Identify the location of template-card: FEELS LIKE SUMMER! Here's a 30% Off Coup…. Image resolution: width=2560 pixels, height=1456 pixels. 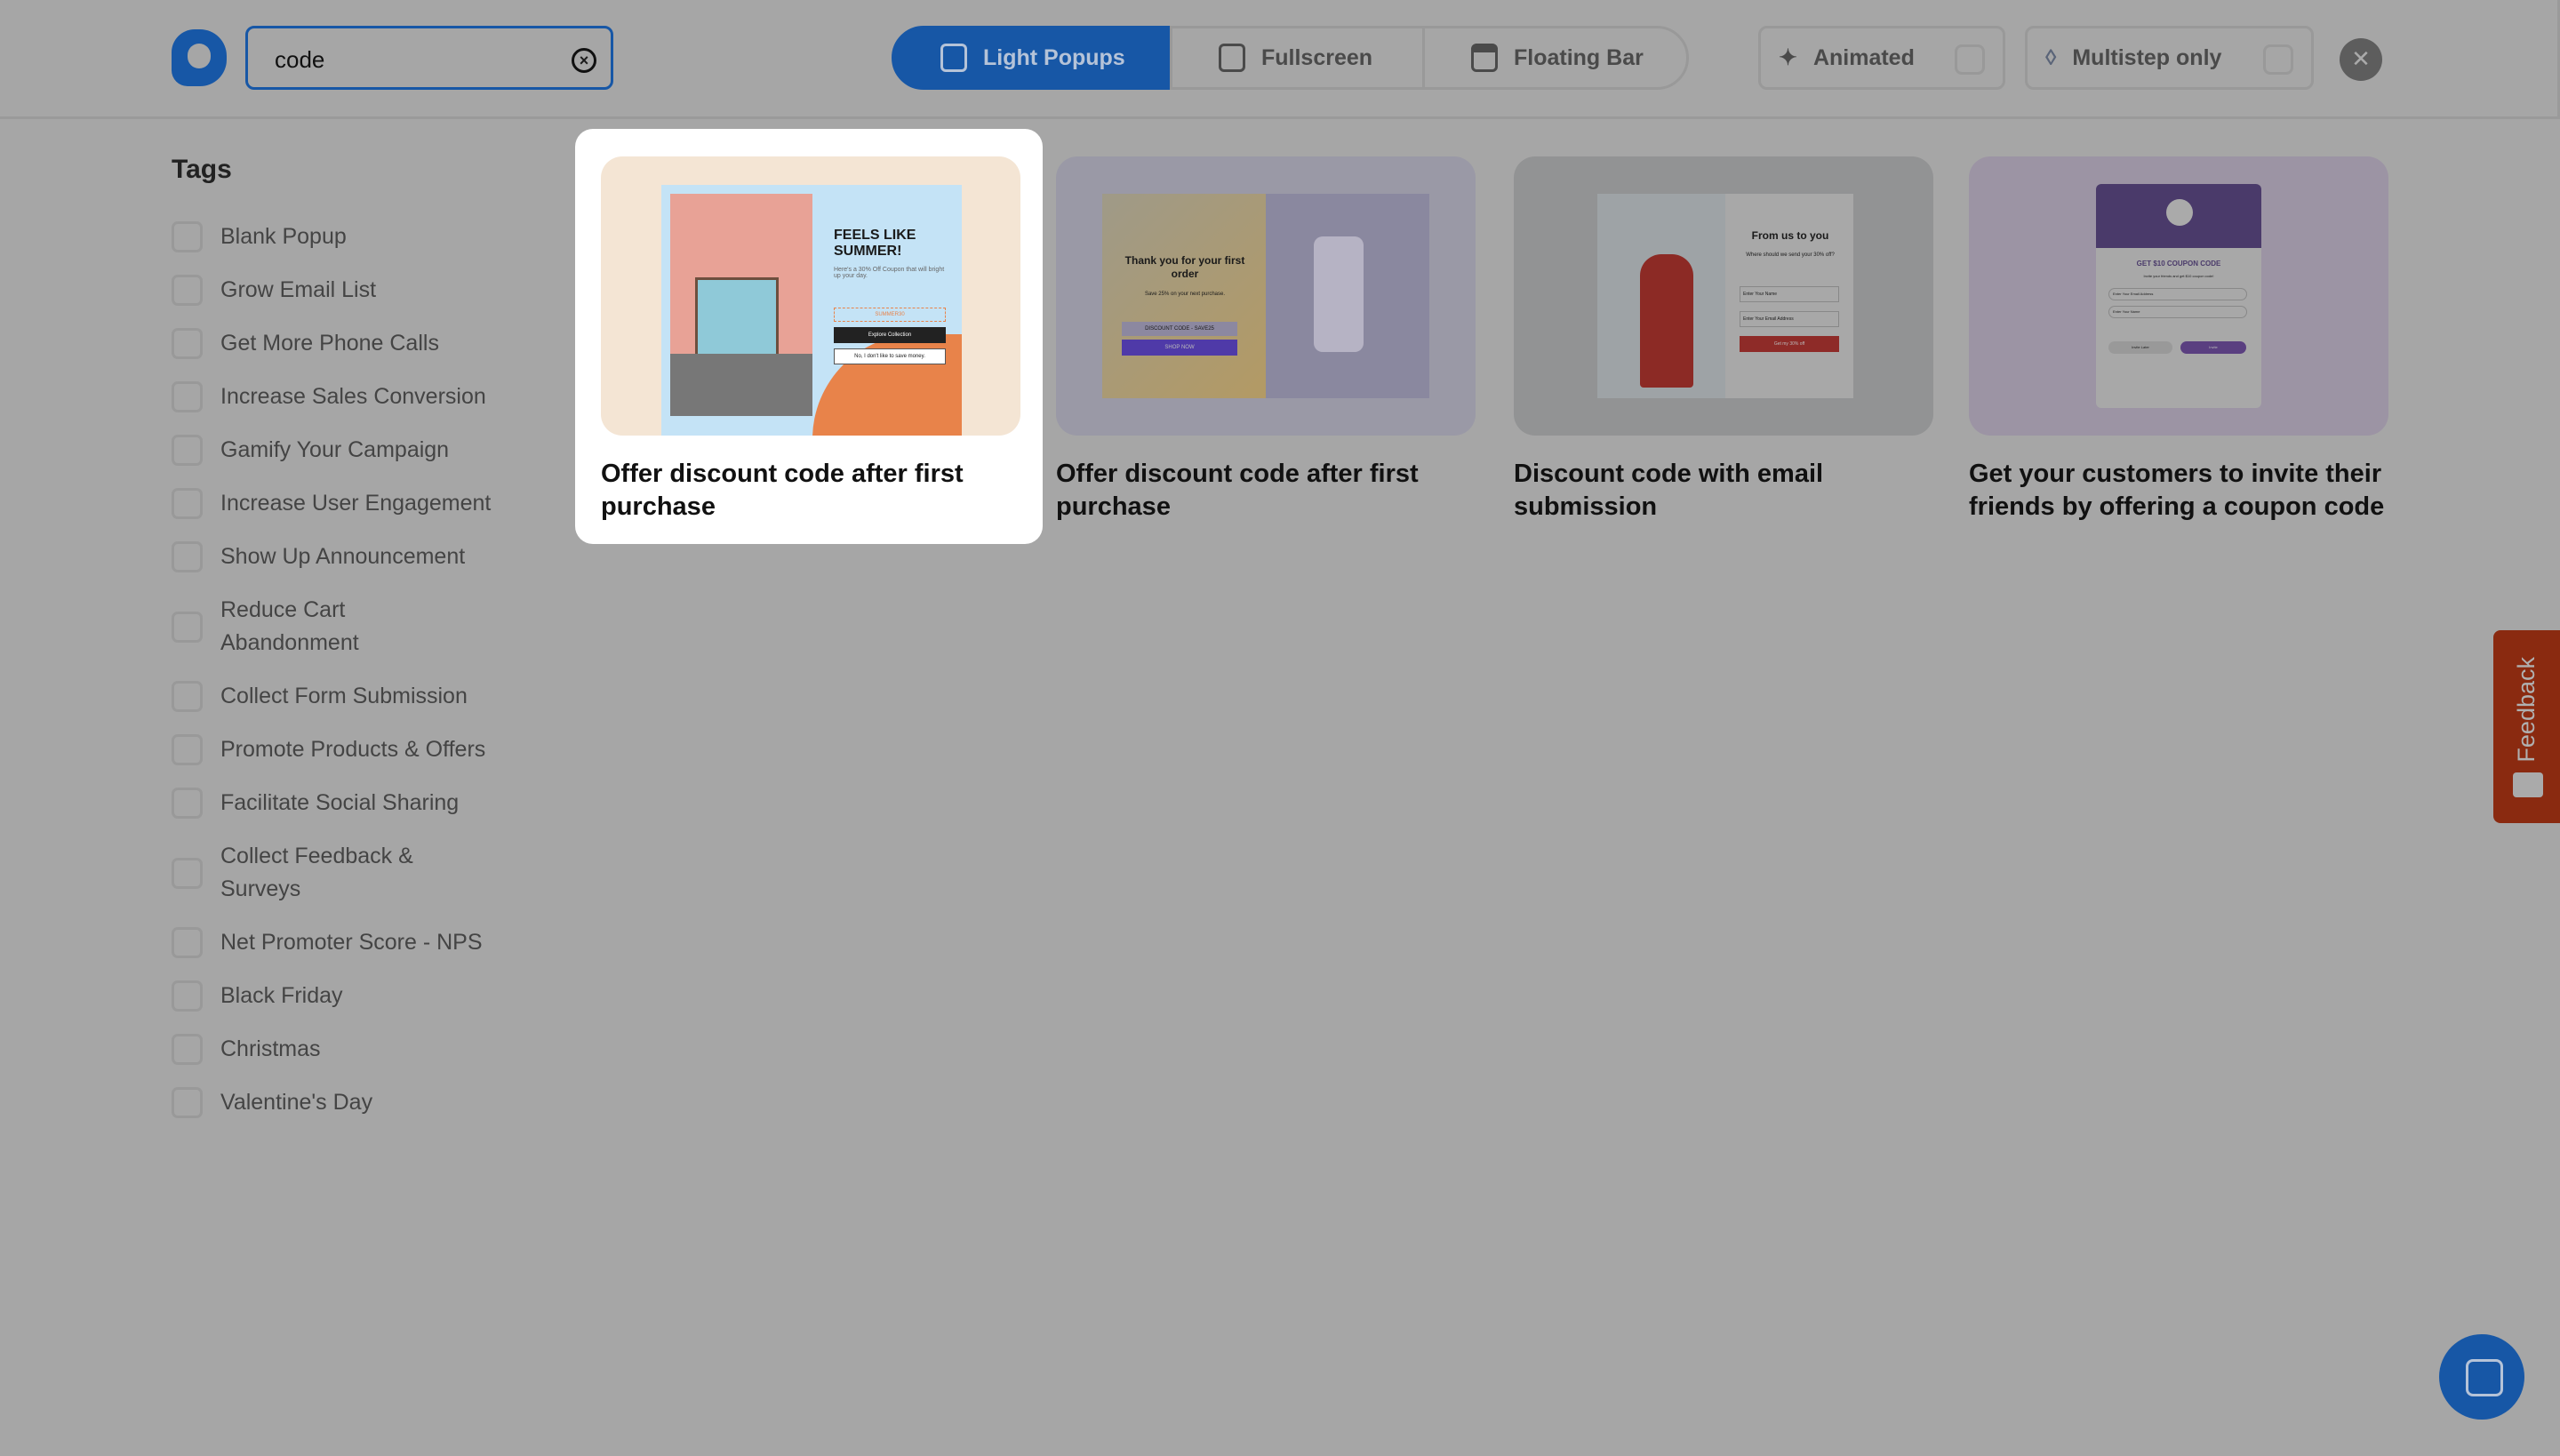
(809, 336).